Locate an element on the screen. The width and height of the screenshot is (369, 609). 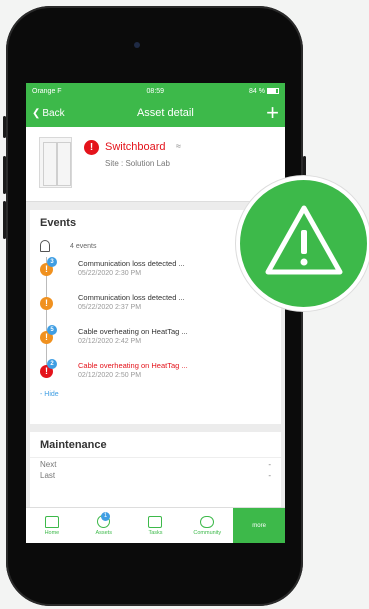
maintenance-next-row: Next - is located at coordinates (155, 464).